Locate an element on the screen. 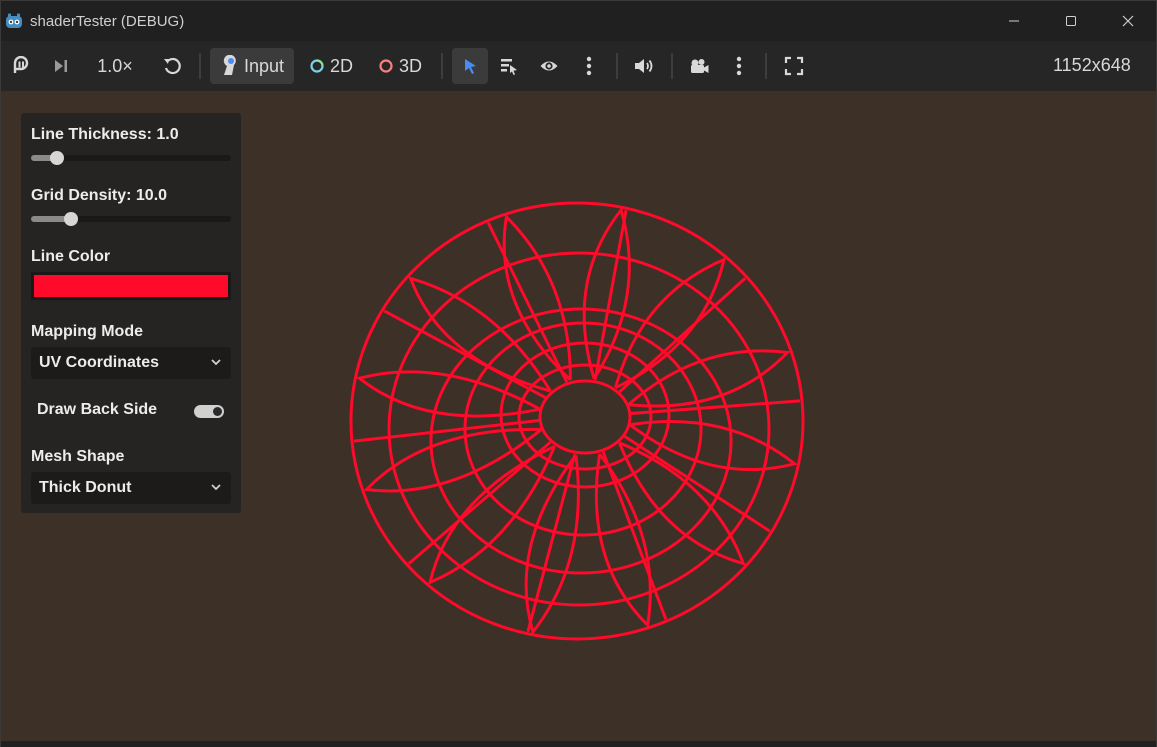 The height and width of the screenshot is (747, 1157). mode-3d-button: 3D is located at coordinates (400, 66).